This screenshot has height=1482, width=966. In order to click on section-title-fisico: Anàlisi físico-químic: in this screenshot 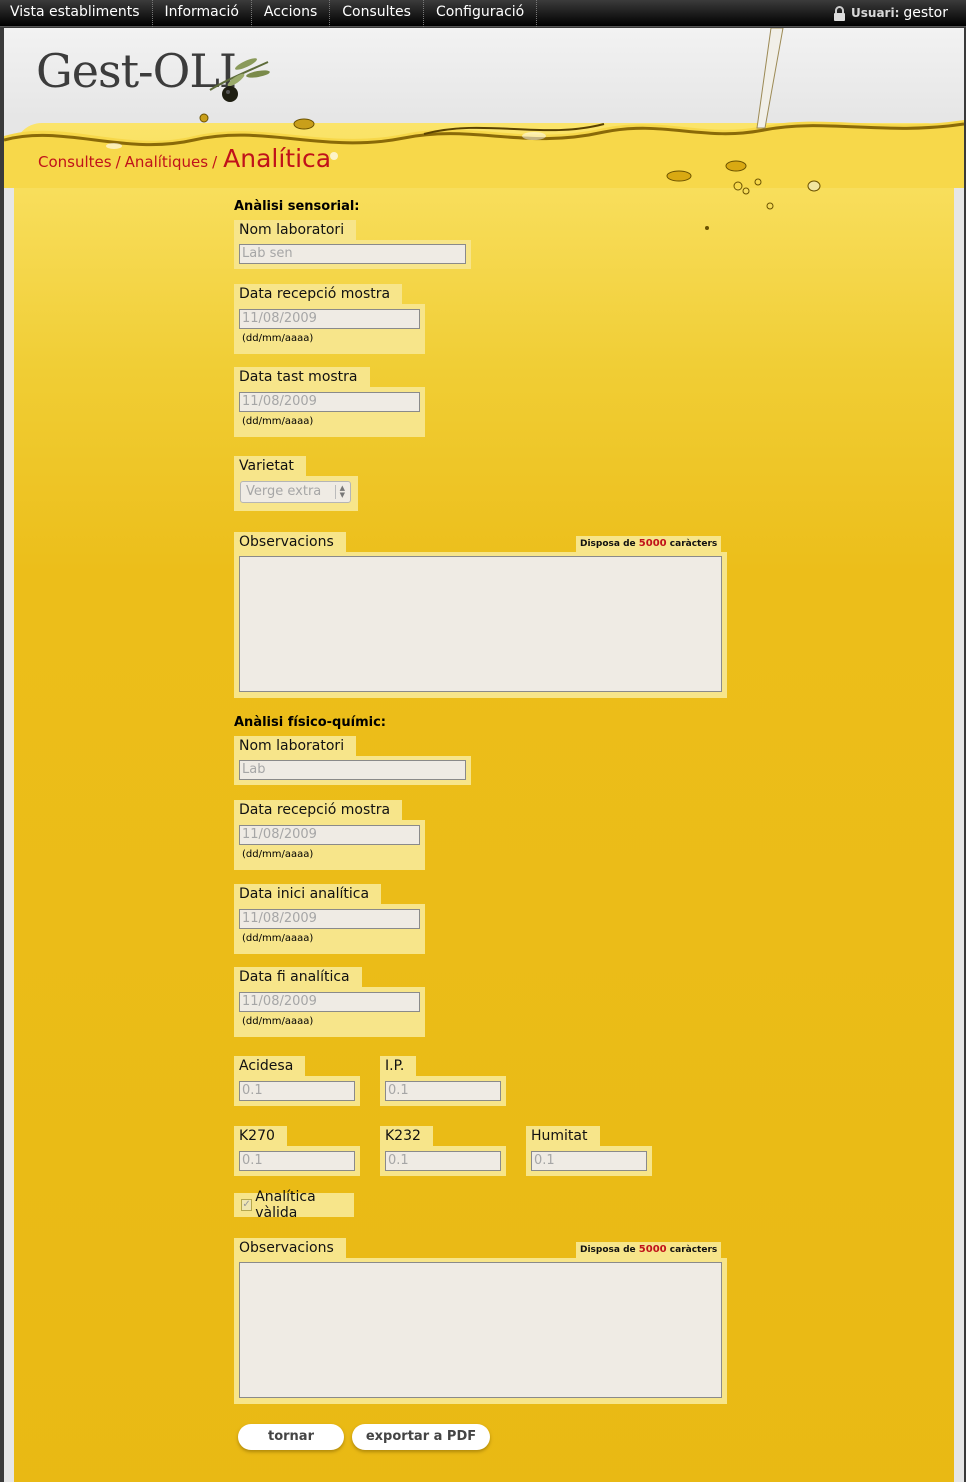, I will do `click(310, 722)`.